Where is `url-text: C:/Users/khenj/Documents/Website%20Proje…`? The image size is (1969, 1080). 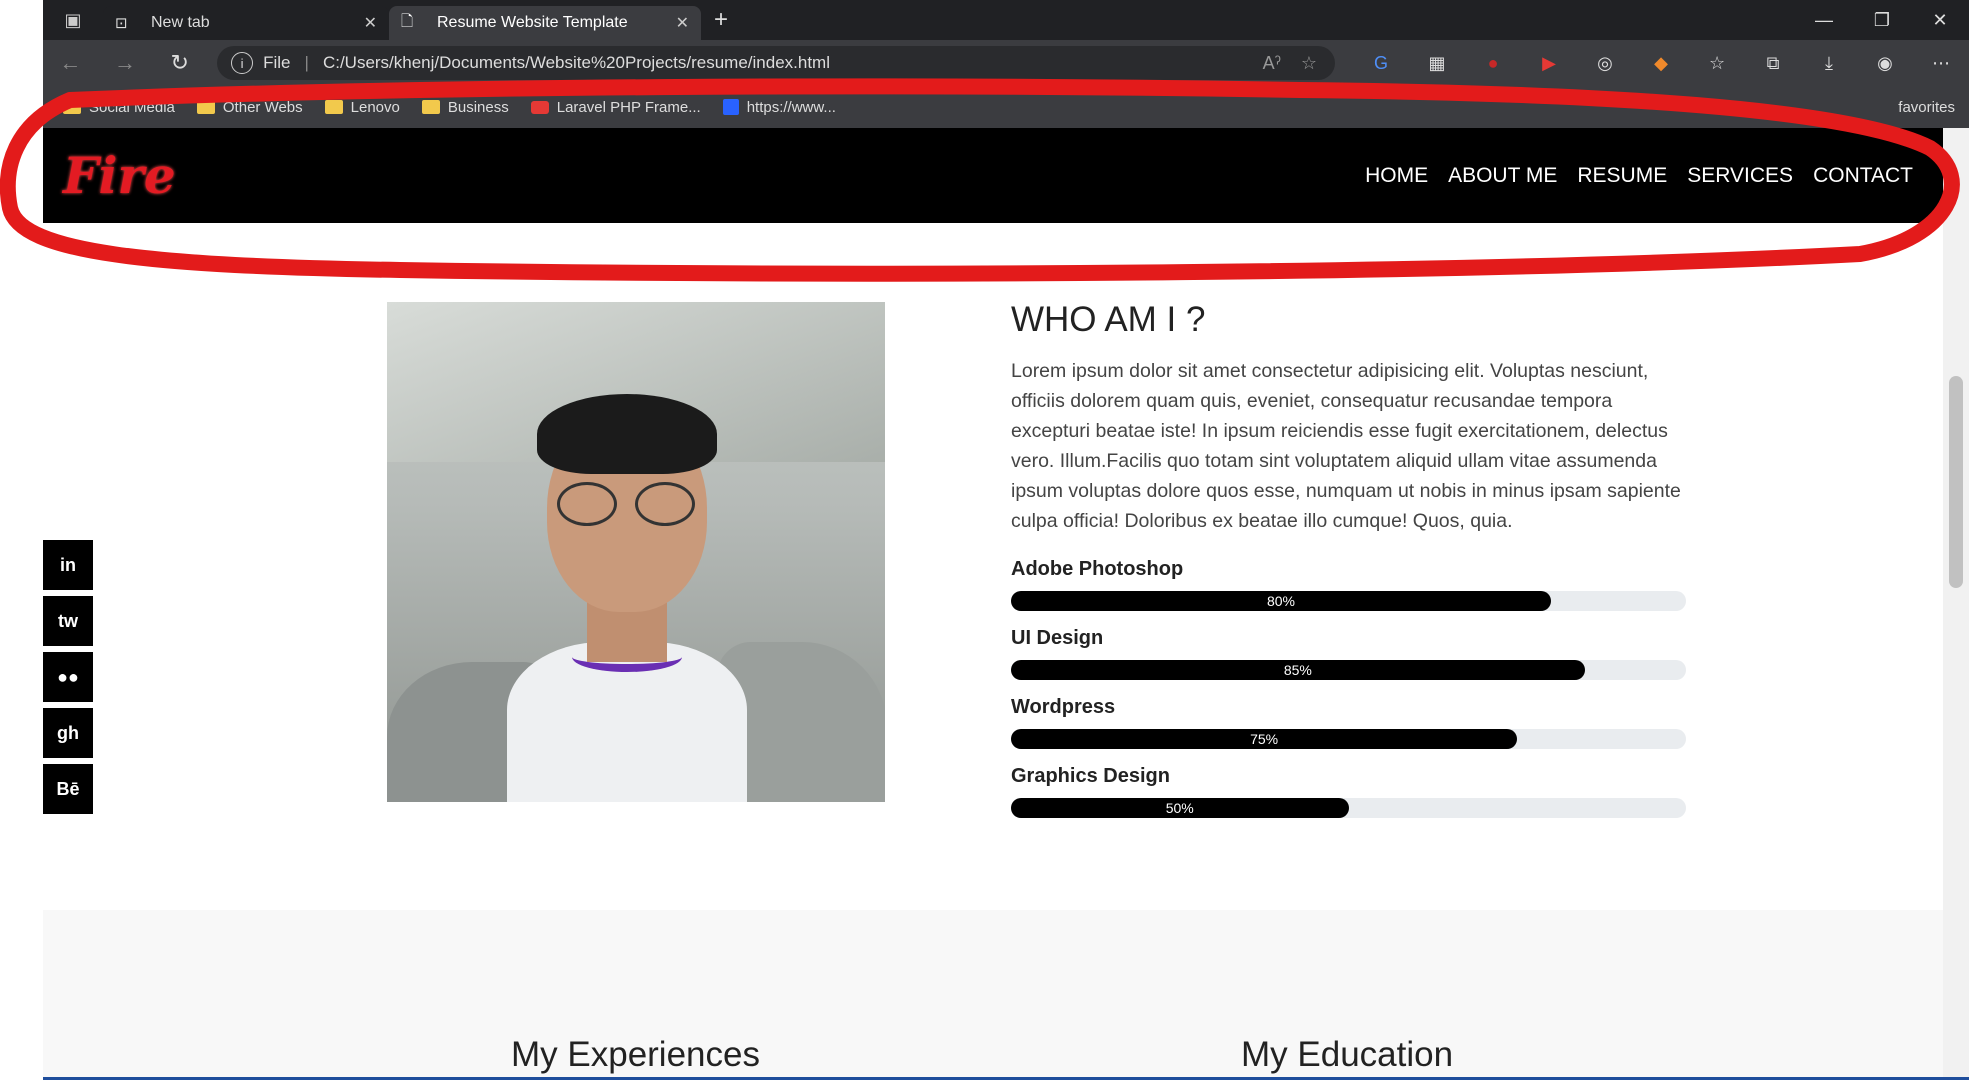
url-text: C:/Users/khenj/Documents/Website%20Proje… is located at coordinates (576, 63).